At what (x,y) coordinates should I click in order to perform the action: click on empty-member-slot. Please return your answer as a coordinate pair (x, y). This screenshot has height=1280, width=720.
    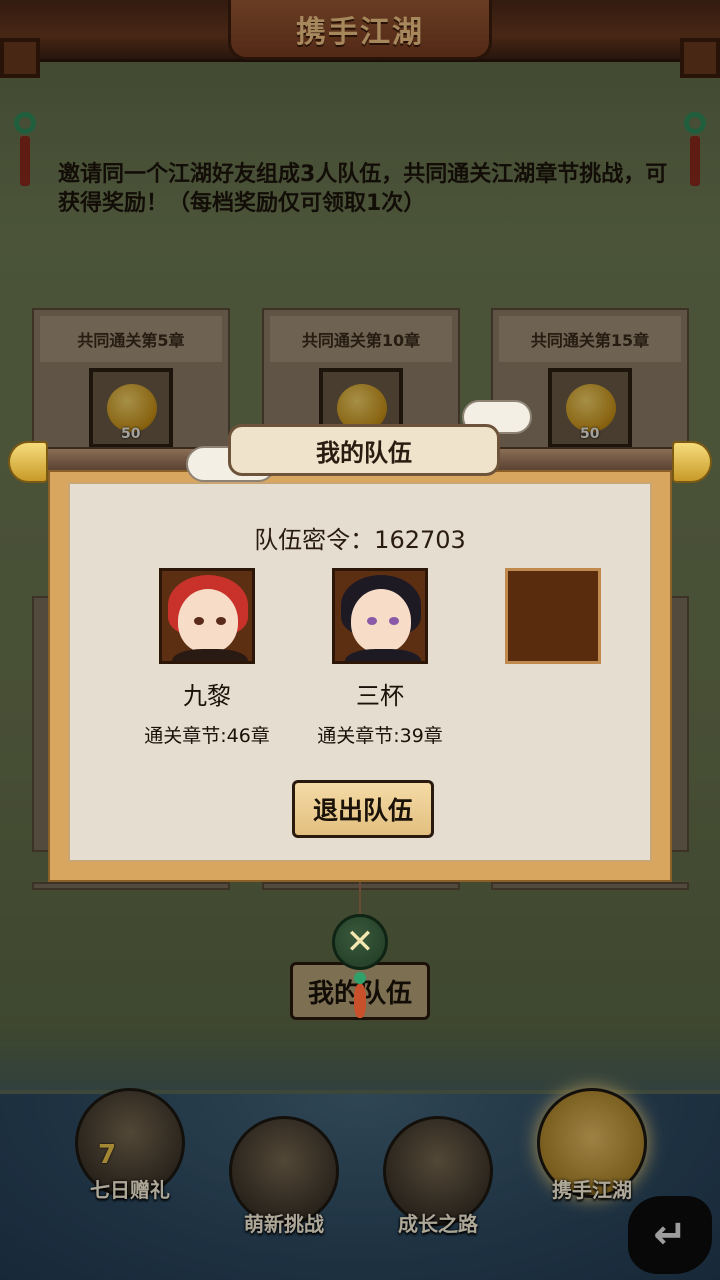
    Looking at the image, I should click on (553, 616).